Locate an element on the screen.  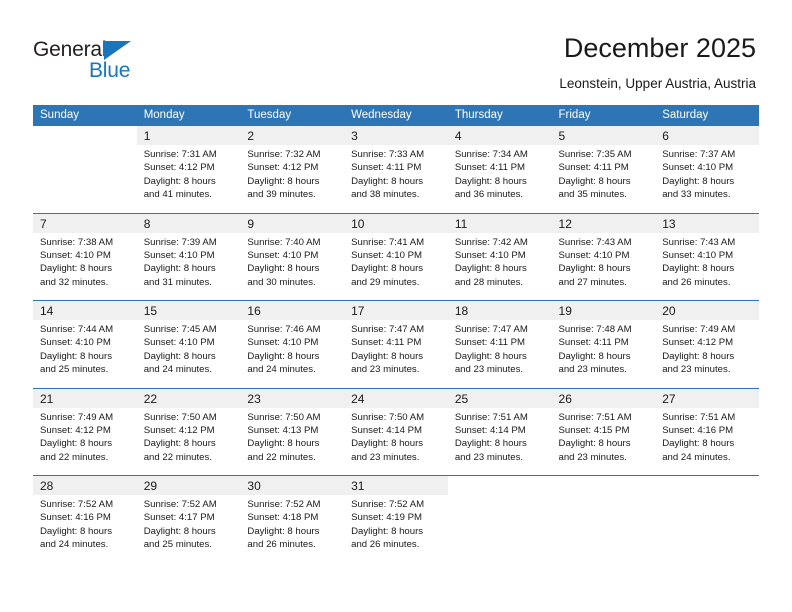
day-number: 8 is located at coordinates (188, 223).